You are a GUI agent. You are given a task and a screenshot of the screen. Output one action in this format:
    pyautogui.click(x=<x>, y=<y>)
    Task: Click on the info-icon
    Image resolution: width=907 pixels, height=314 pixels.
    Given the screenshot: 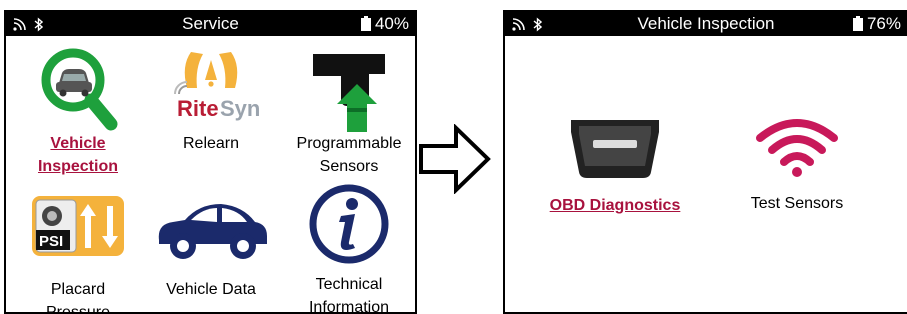 What is the action you would take?
    pyautogui.click(x=349, y=224)
    